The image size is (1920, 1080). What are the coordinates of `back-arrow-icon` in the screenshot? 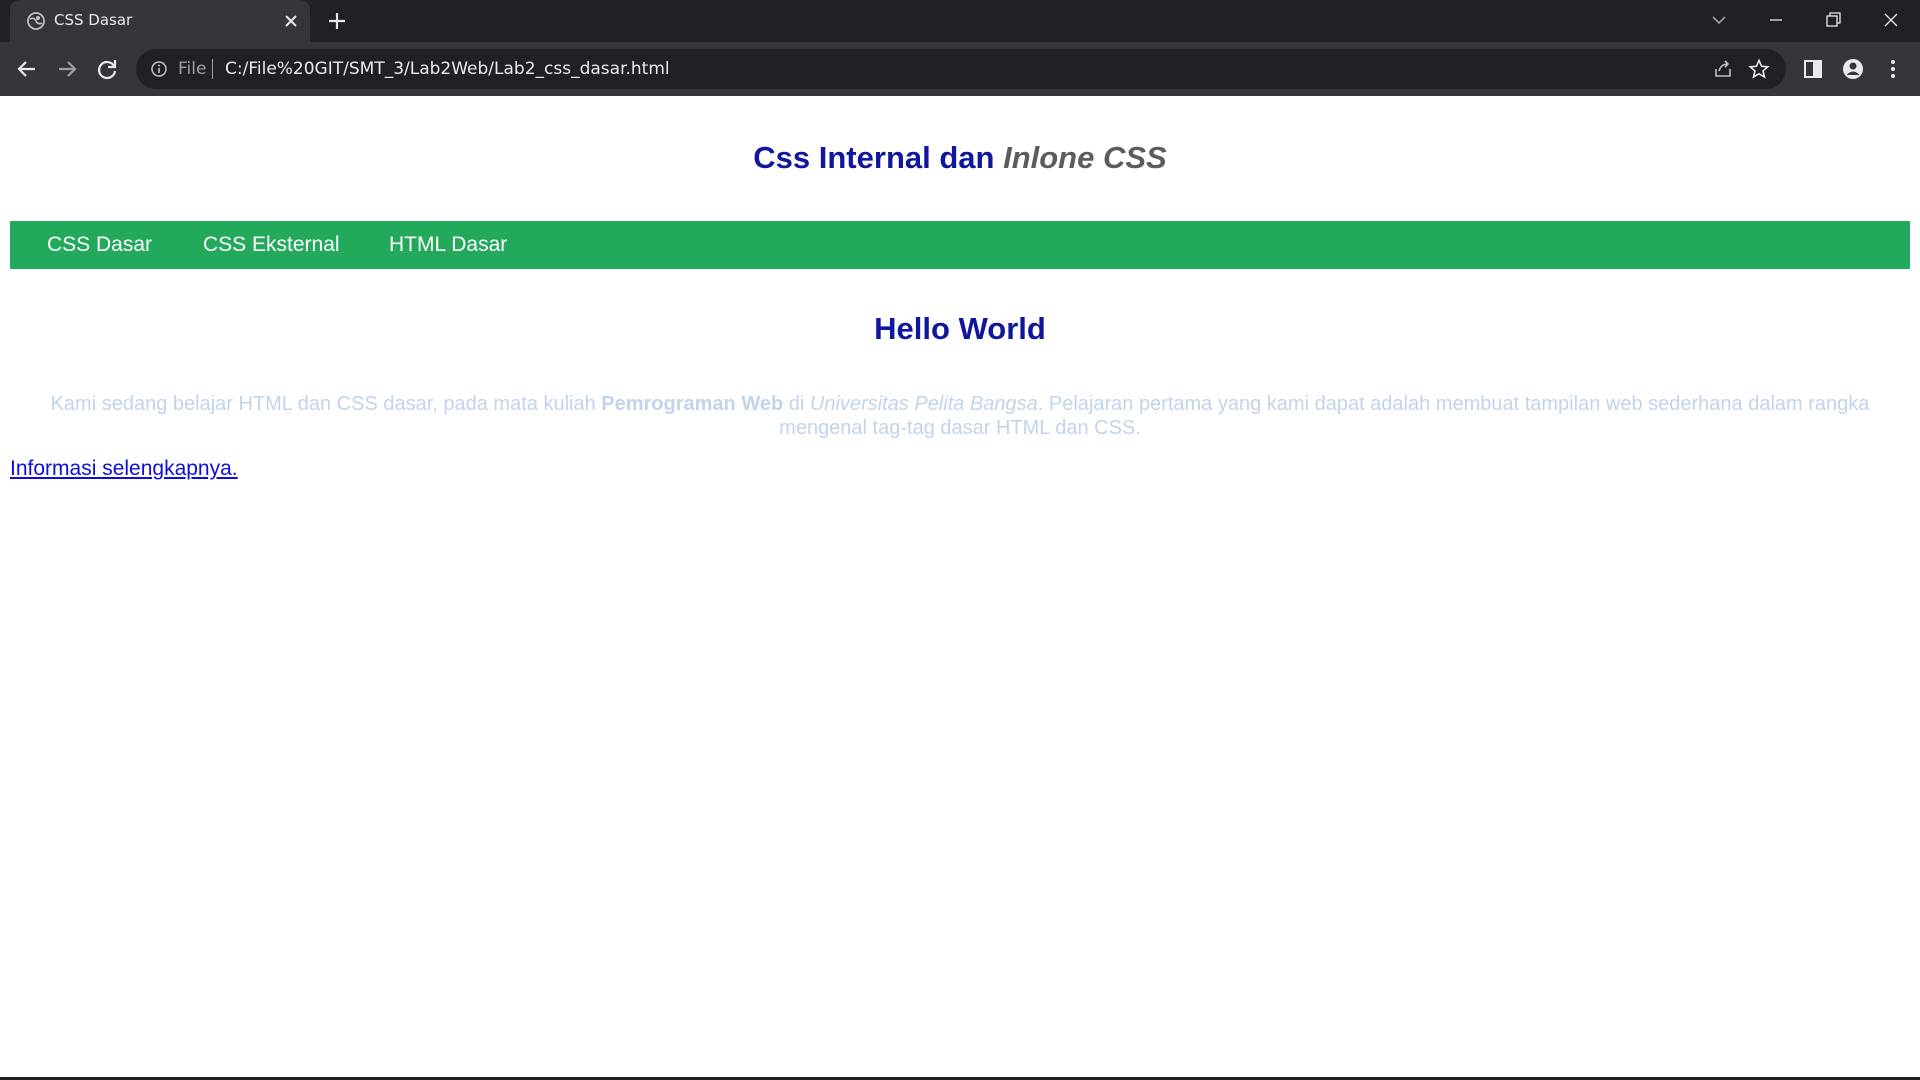 It's located at (27, 69).